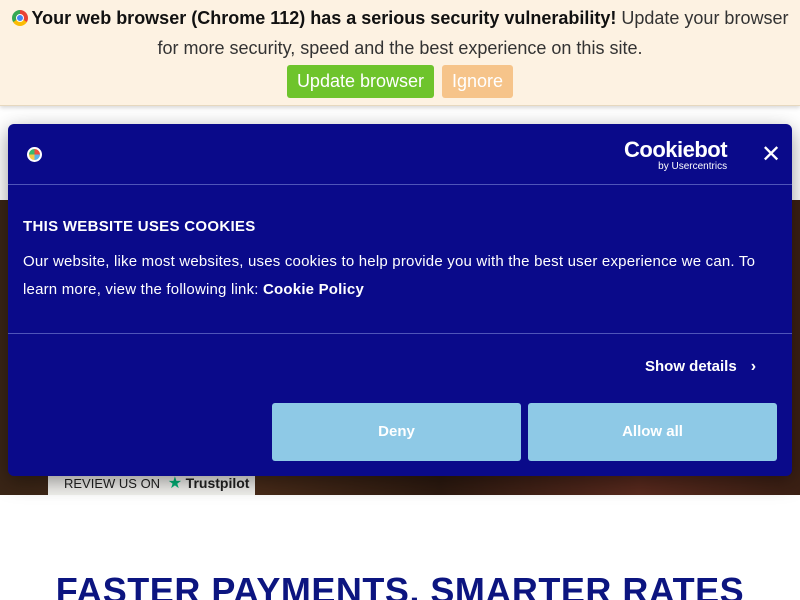 The height and width of the screenshot is (600, 800). I want to click on show-details-button: Show details ›, so click(700, 367).